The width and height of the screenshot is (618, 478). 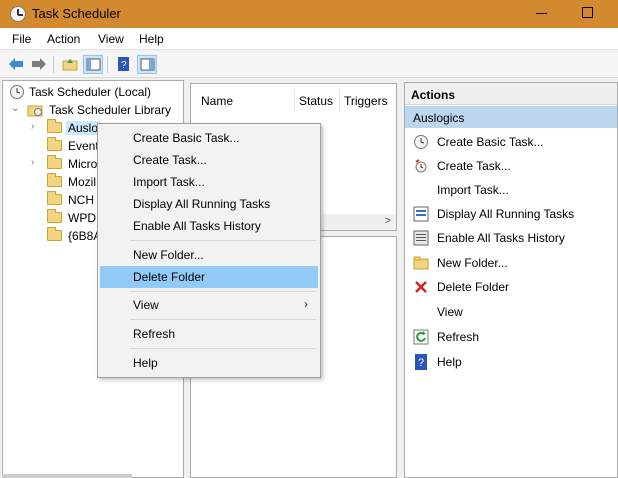 I want to click on delete-icon, so click(x=421, y=287).